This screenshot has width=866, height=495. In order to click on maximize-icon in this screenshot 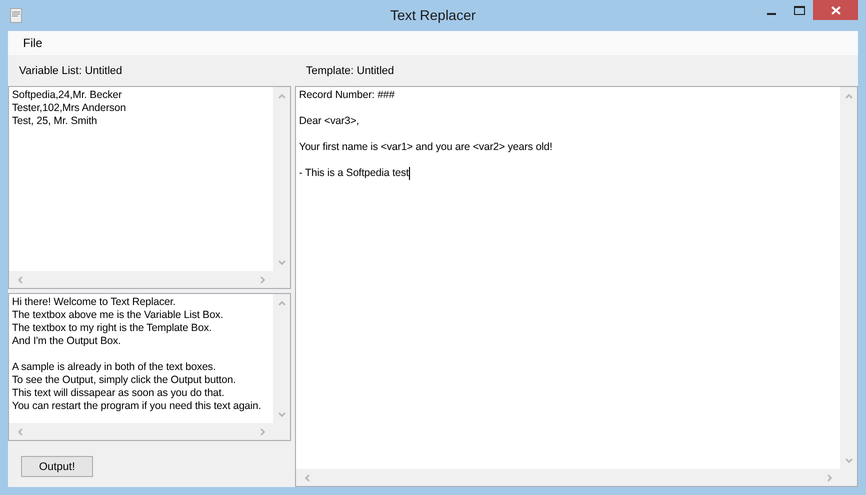, I will do `click(799, 10)`.